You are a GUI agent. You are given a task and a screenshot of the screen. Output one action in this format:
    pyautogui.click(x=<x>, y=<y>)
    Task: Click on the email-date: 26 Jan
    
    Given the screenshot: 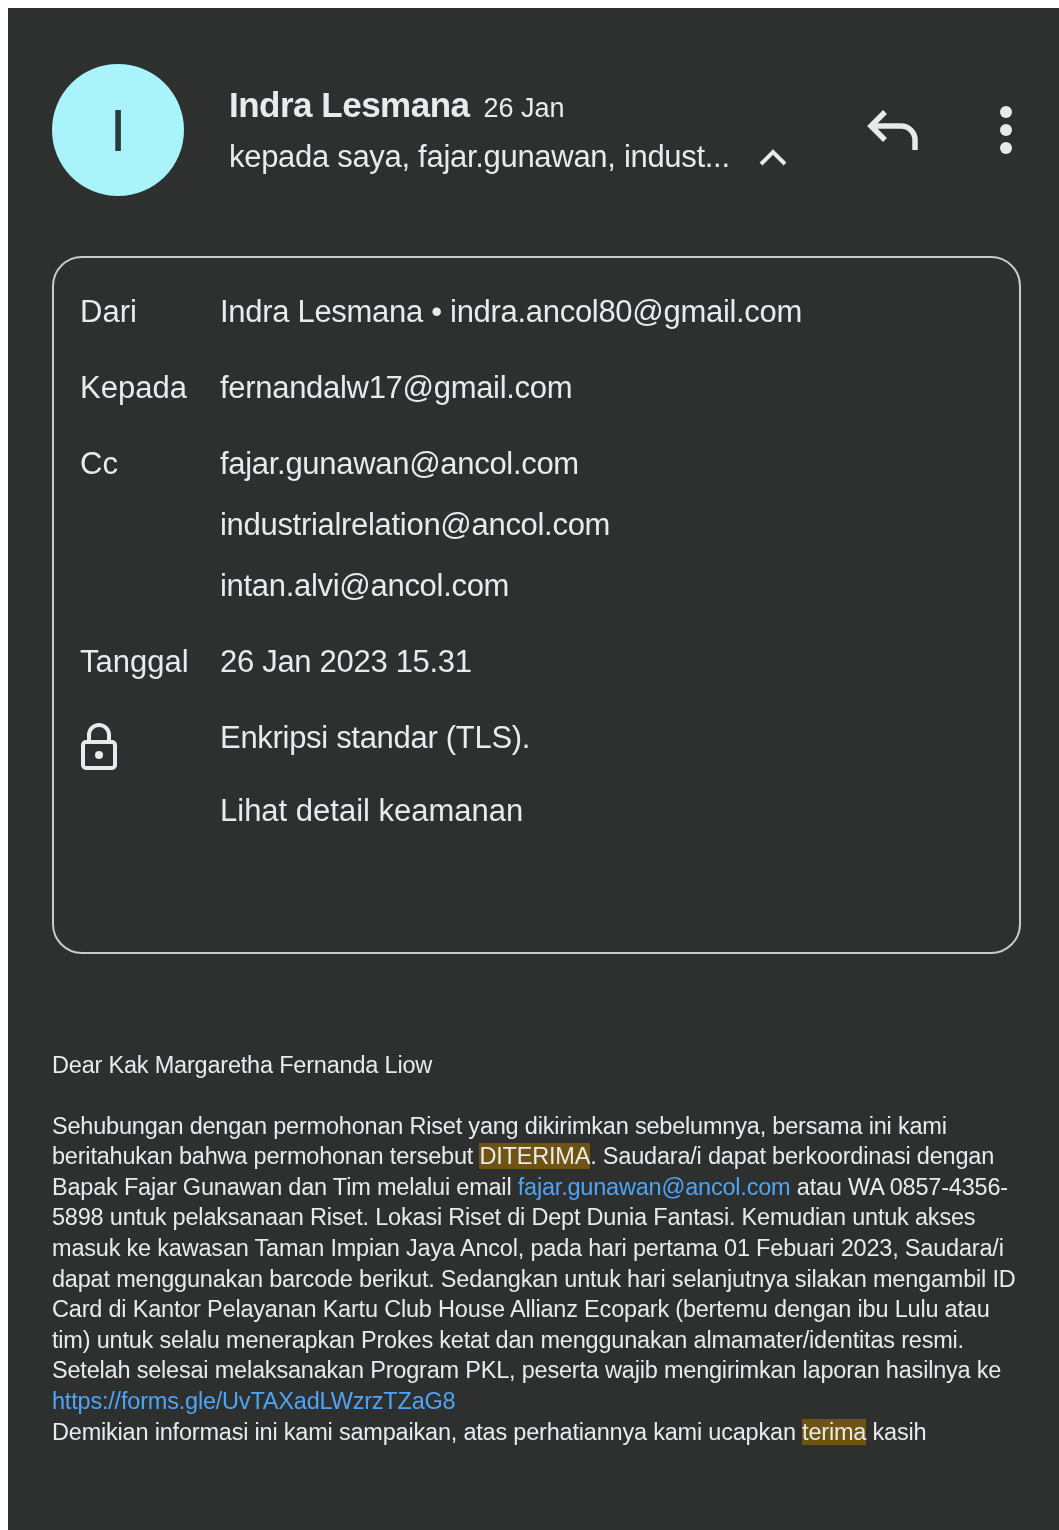 What is the action you would take?
    pyautogui.click(x=524, y=108)
    